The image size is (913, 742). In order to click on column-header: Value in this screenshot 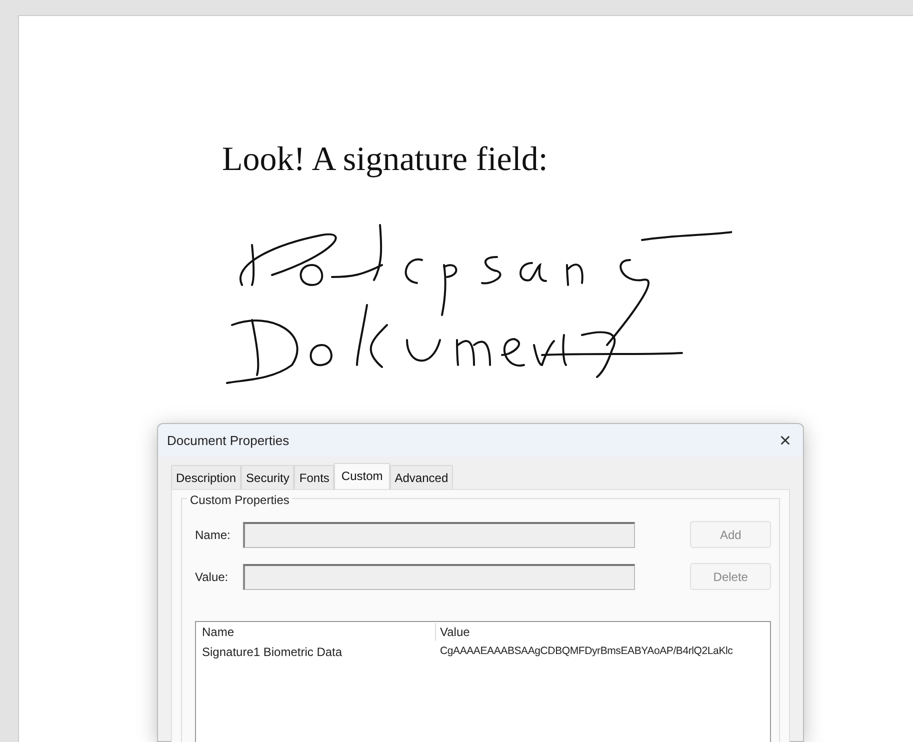, I will do `click(599, 632)`.